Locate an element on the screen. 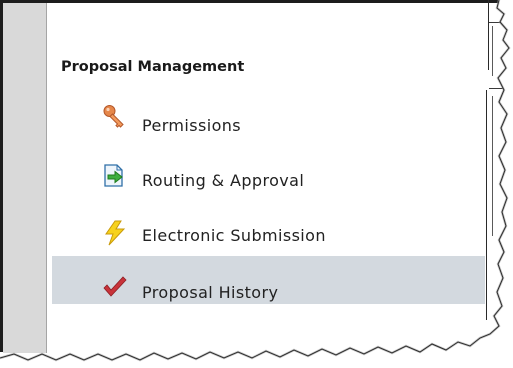  nav-item-proposal-history: Proposal History is located at coordinates (268, 280).